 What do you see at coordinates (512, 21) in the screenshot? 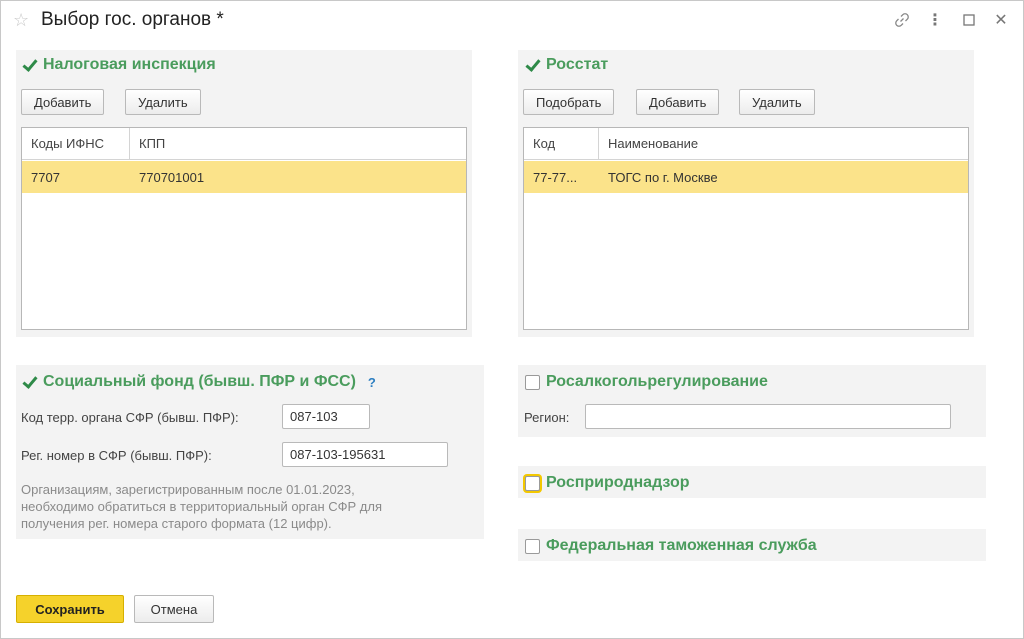
I see `title-bar: ☆ Выбор гос. органов * ⋮ ✕` at bounding box center [512, 21].